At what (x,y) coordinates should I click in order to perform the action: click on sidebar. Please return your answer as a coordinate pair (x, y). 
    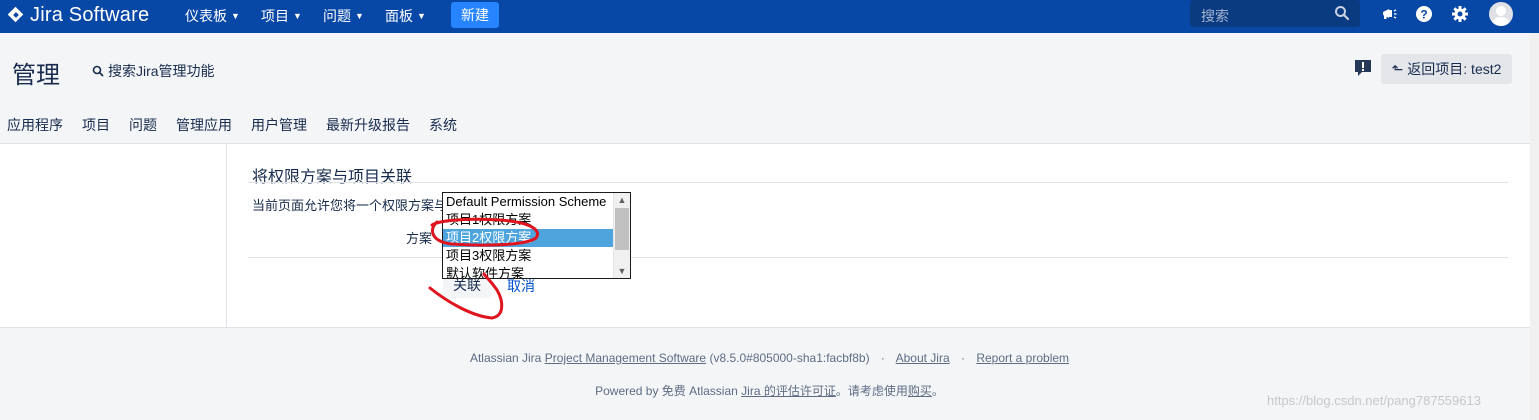
    Looking at the image, I should click on (113, 236).